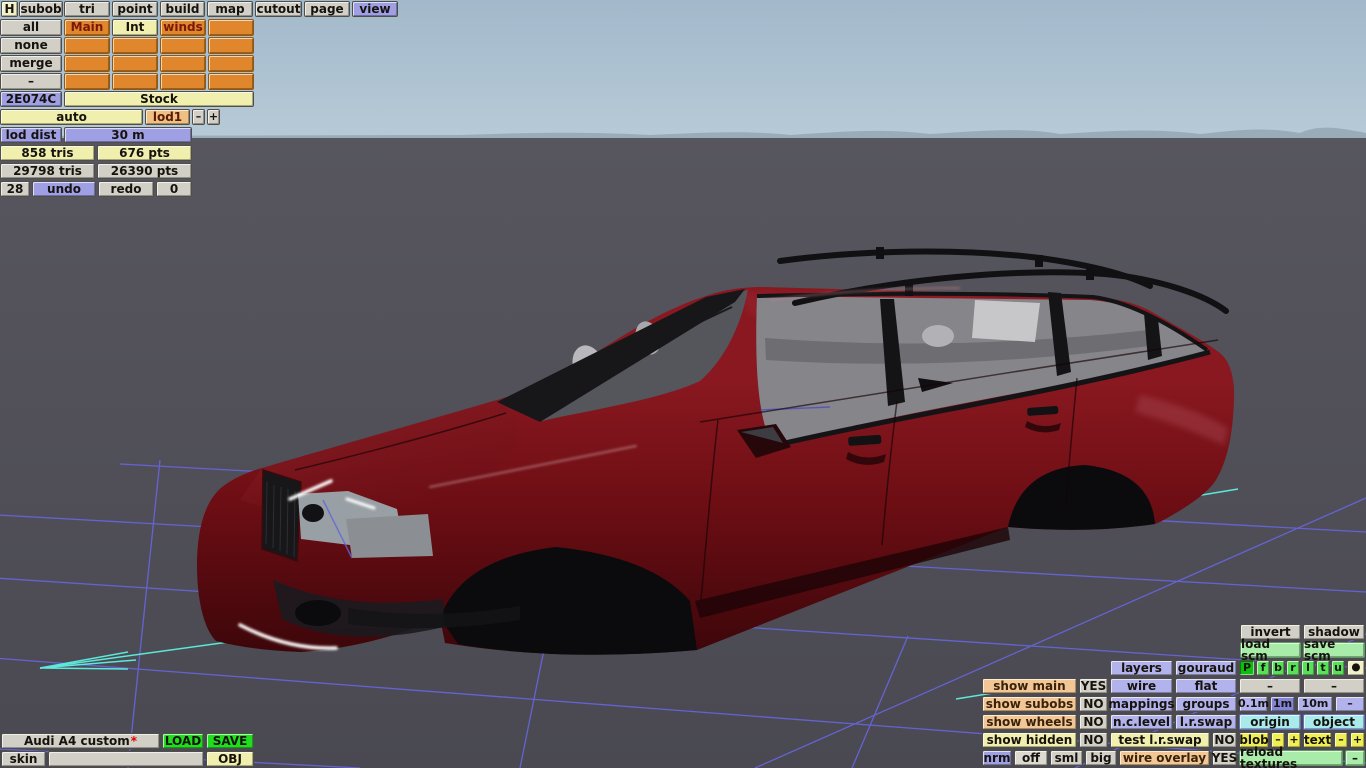  I want to click on flag-t-button: t, so click(1323, 668).